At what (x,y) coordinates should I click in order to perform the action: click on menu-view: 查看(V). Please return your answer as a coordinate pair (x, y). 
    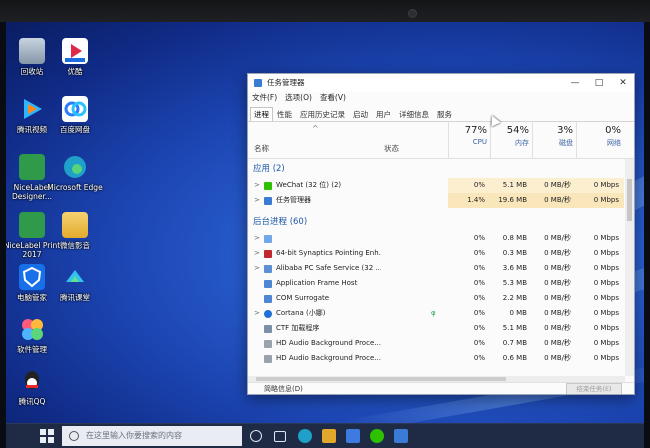
    Looking at the image, I should click on (333, 98).